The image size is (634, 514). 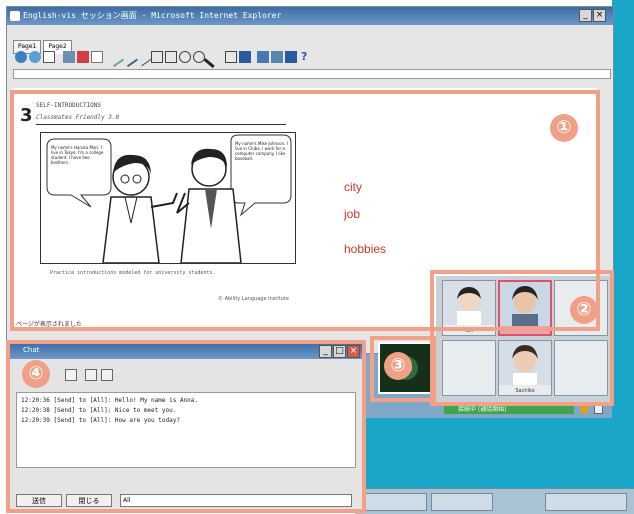 I want to click on filled-rectangle-icon, so click(x=171, y=57).